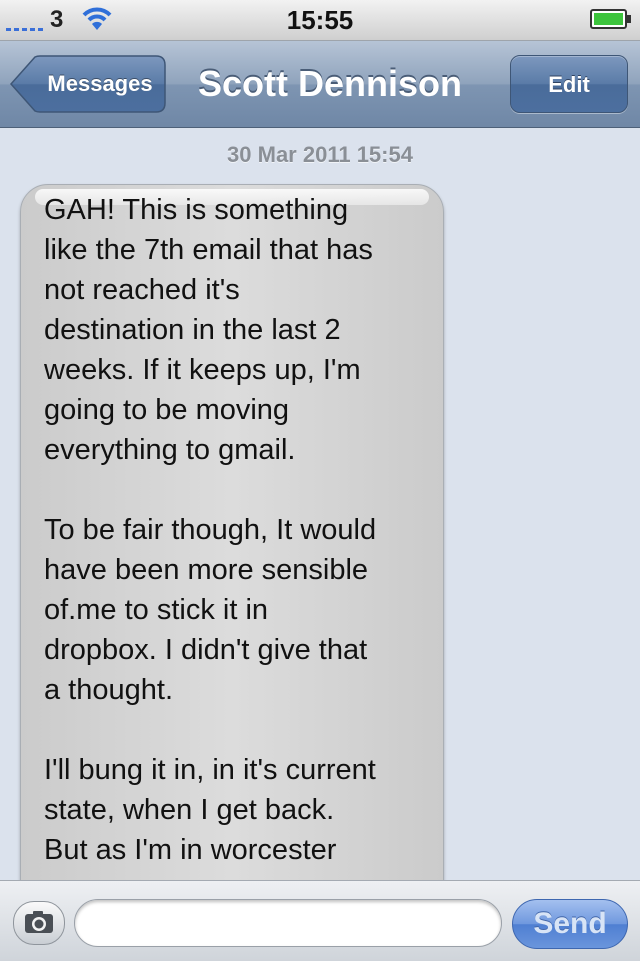  What do you see at coordinates (167, 410) in the screenshot?
I see `message-line: going to be moving` at bounding box center [167, 410].